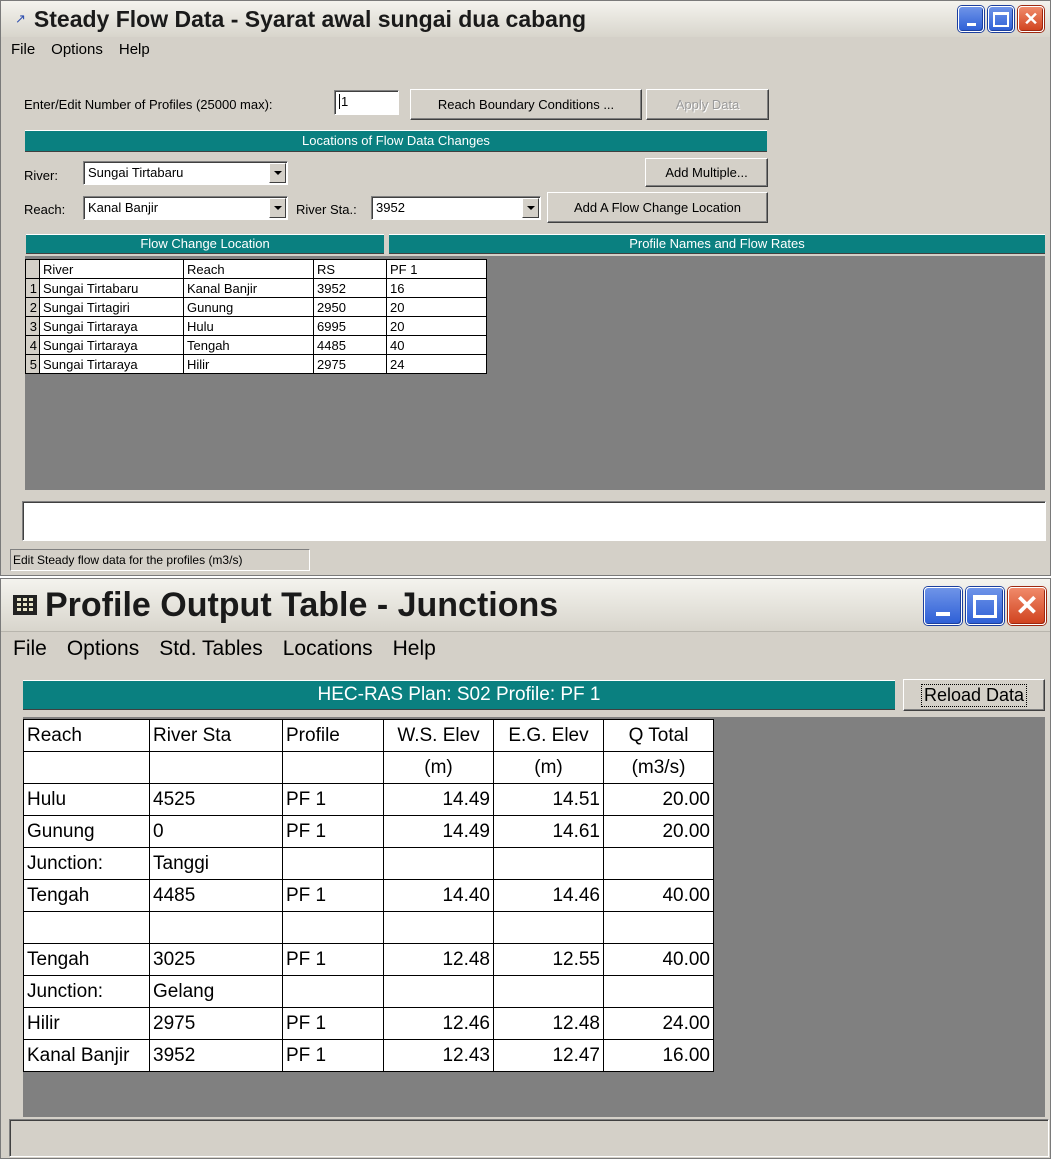 This screenshot has width=1051, height=1159. What do you see at coordinates (216, 1023) in the screenshot?
I see `cell-river-sta: 2975` at bounding box center [216, 1023].